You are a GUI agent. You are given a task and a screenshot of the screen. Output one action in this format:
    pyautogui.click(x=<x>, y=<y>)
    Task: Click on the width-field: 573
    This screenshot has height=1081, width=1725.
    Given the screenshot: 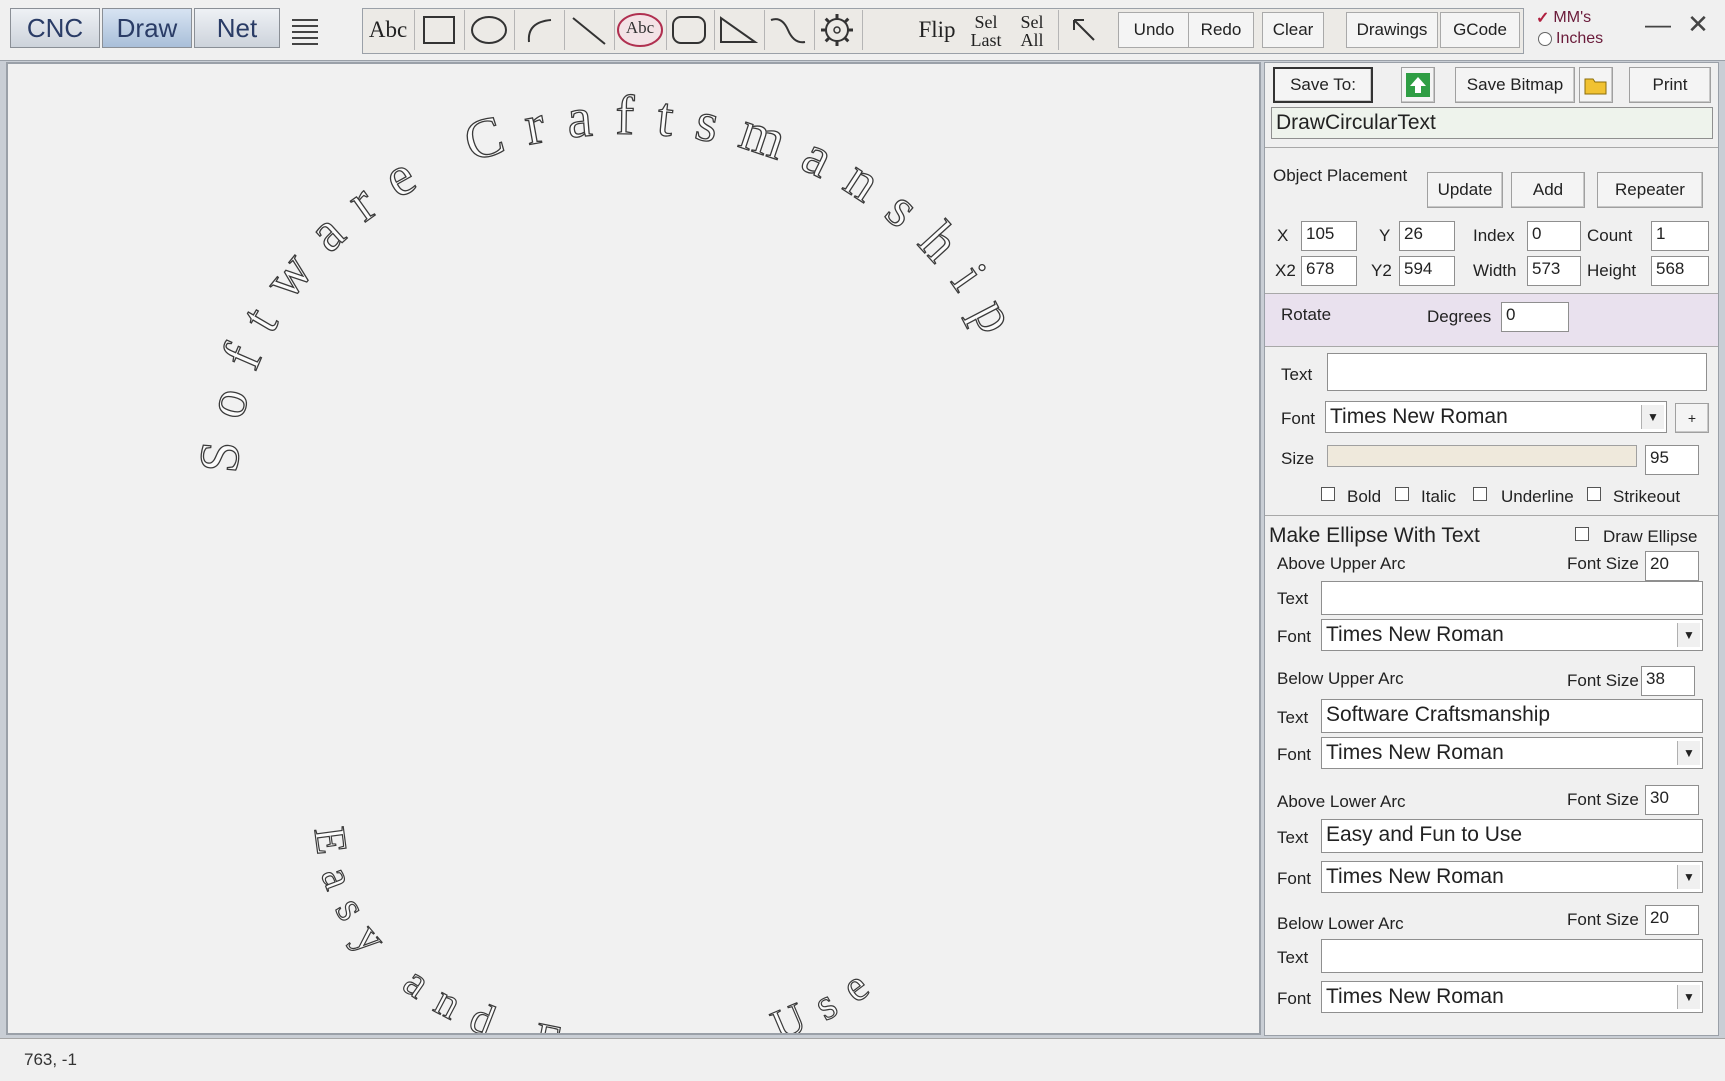 What is the action you would take?
    pyautogui.click(x=1554, y=271)
    